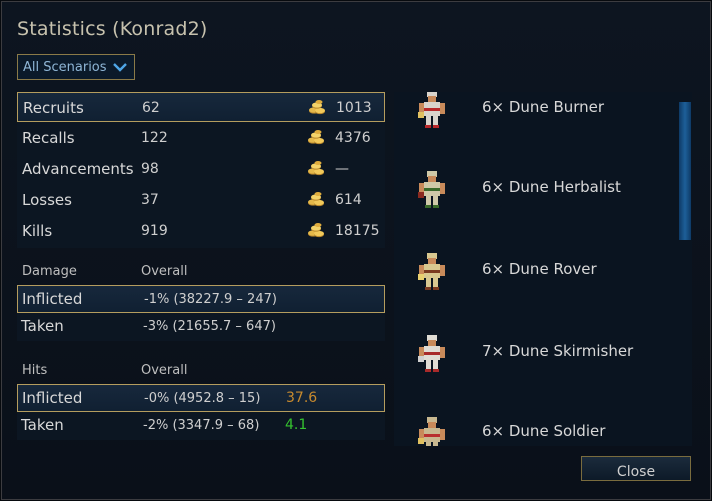 Image resolution: width=712 pixels, height=501 pixels. I want to click on damage-row-taken: Taken -3% (21655.7 – 647), so click(201, 327).